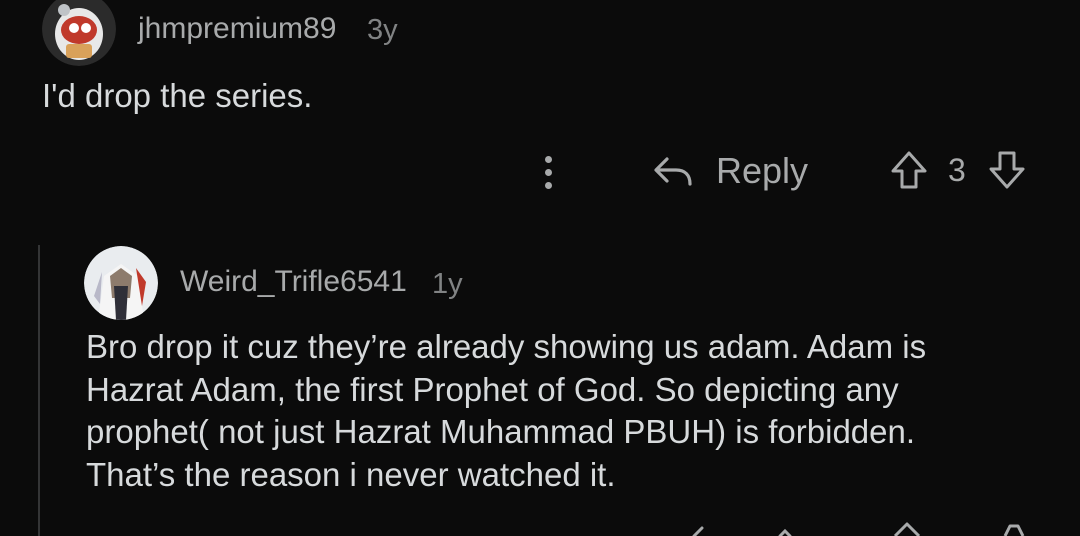 This screenshot has width=1080, height=536. I want to click on reply-label: Reply, so click(762, 170).